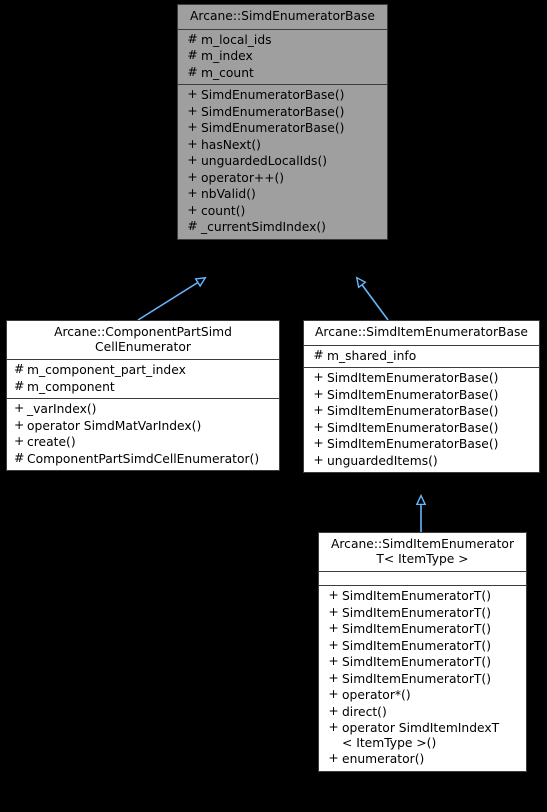 Image resolution: width=547 pixels, height=812 pixels. Describe the element at coordinates (227, 72) in the screenshot. I see `attribute-label: m_count` at that location.